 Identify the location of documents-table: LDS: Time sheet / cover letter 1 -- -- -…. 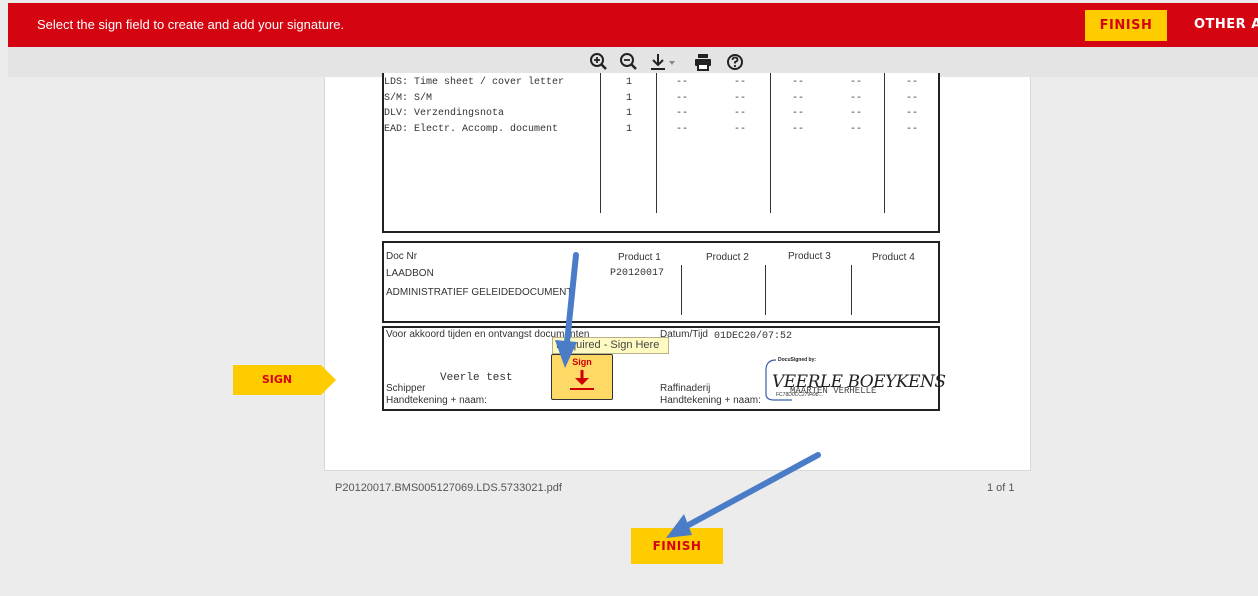
(661, 153).